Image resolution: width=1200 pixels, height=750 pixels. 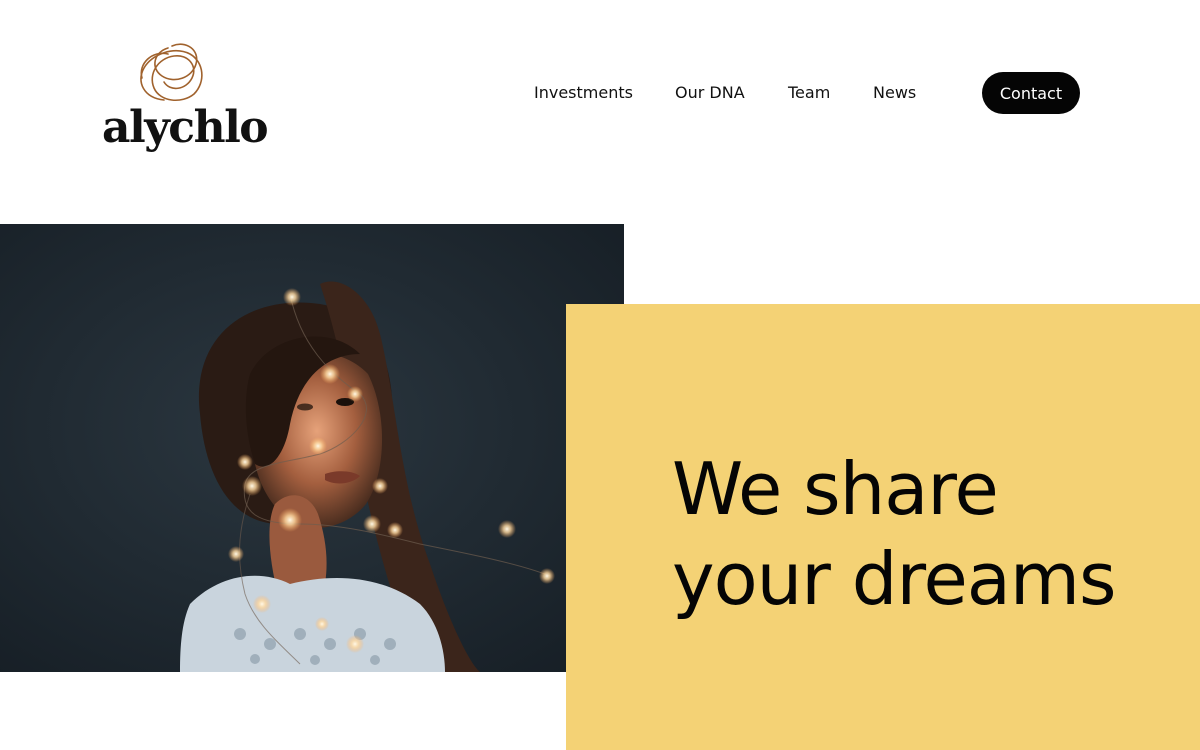 I want to click on hero-headline: We share your dreams, so click(x=894, y=534).